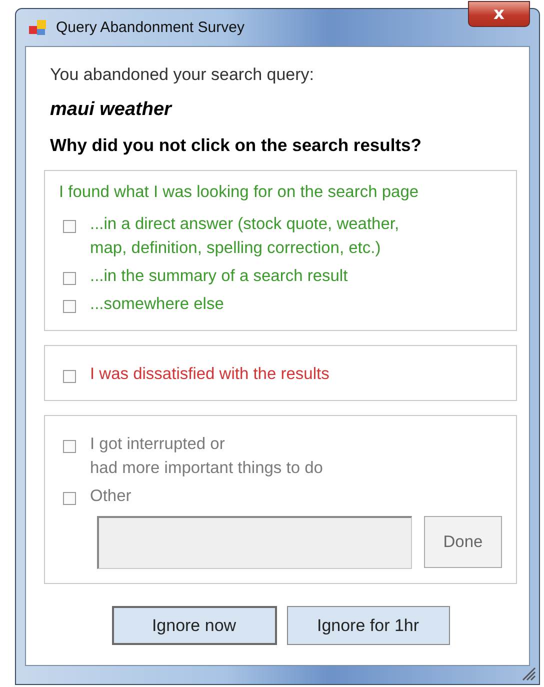  I want to click on checkbox-label: I was dissatisfied with the results, so click(210, 374).